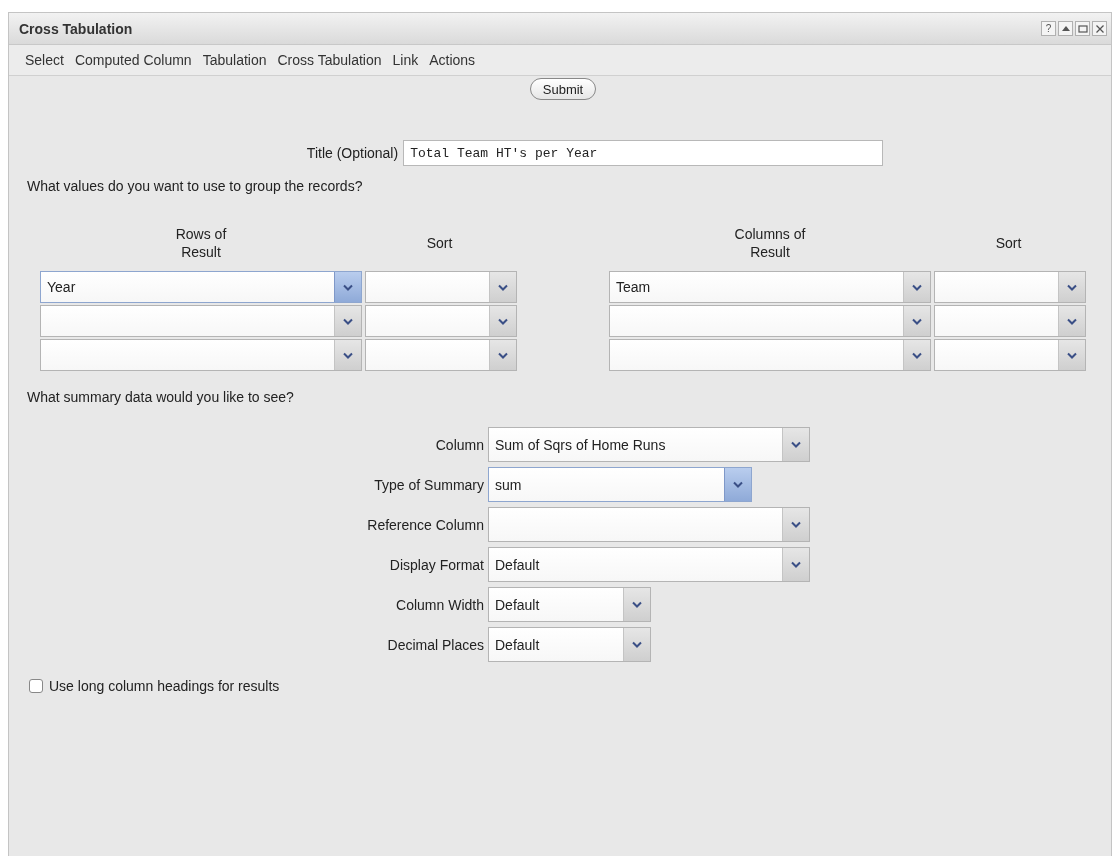 This screenshot has height=856, width=1120. I want to click on menu-item: Select, so click(44, 60).